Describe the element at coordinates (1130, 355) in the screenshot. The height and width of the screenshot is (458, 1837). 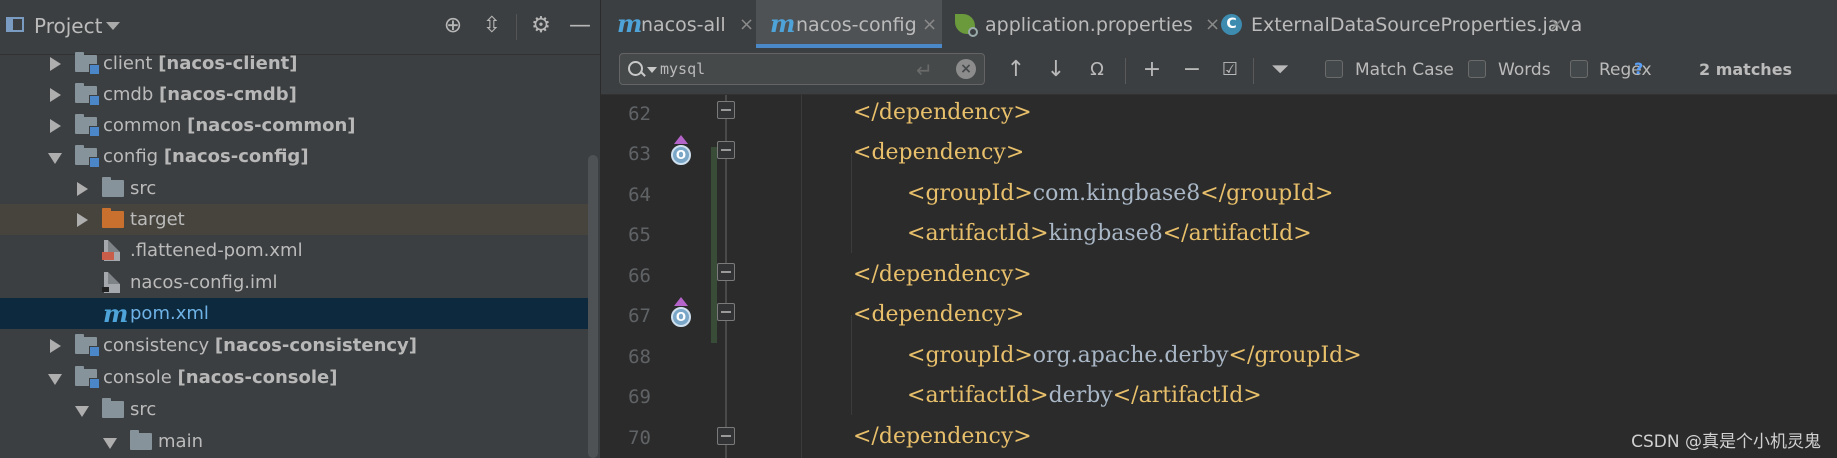
I see `tag-text: org.apache.derby` at that location.